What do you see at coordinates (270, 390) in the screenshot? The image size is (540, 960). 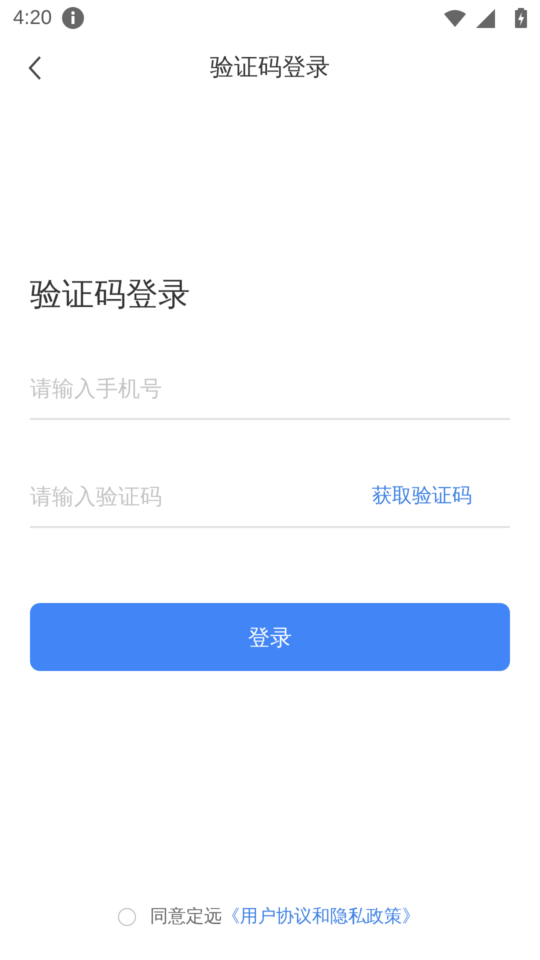 I see `phone-field: 请输入手机号` at bounding box center [270, 390].